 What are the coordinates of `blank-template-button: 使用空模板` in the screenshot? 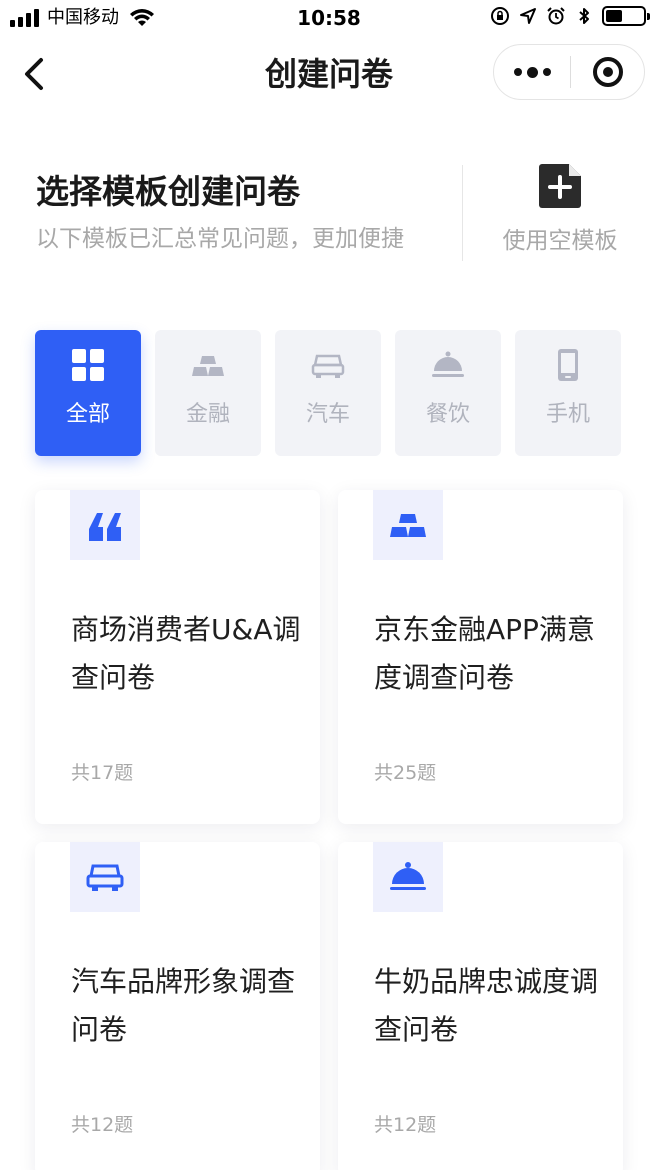 It's located at (560, 214).